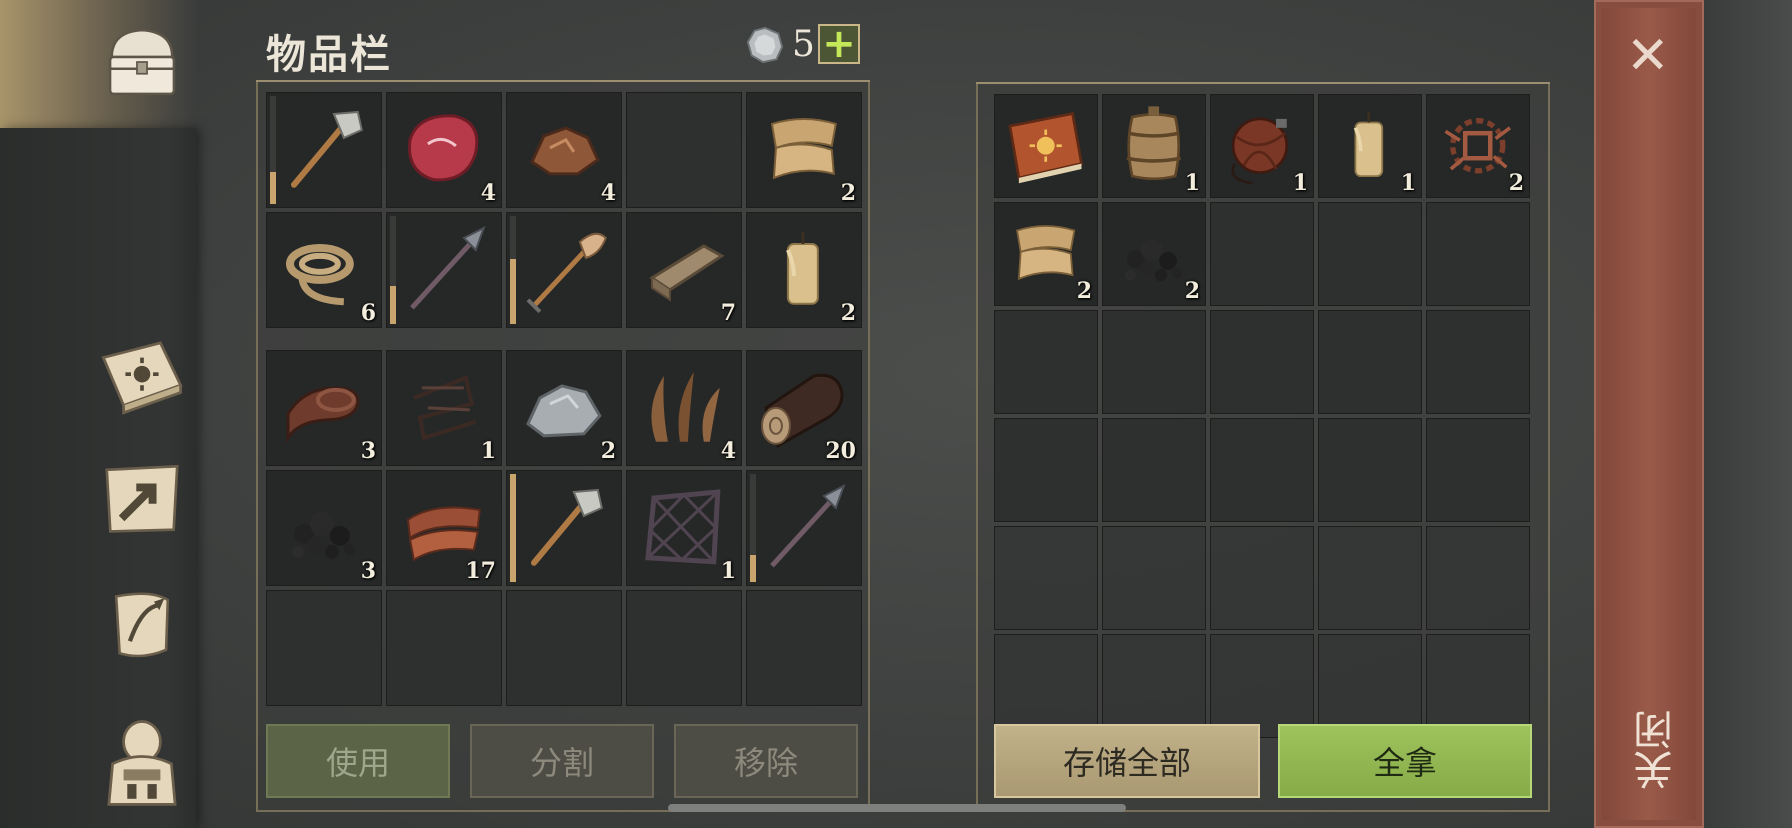 This screenshot has height=828, width=1792. I want to click on quest-scroll-icon, so click(142, 625).